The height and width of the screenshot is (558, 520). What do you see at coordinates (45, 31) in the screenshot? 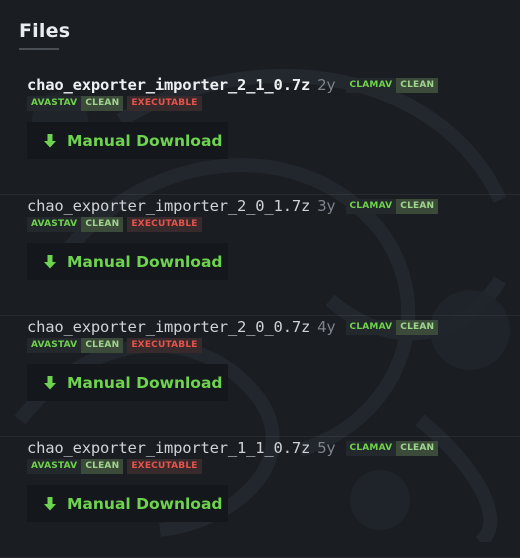
I see `files-title: Files` at bounding box center [45, 31].